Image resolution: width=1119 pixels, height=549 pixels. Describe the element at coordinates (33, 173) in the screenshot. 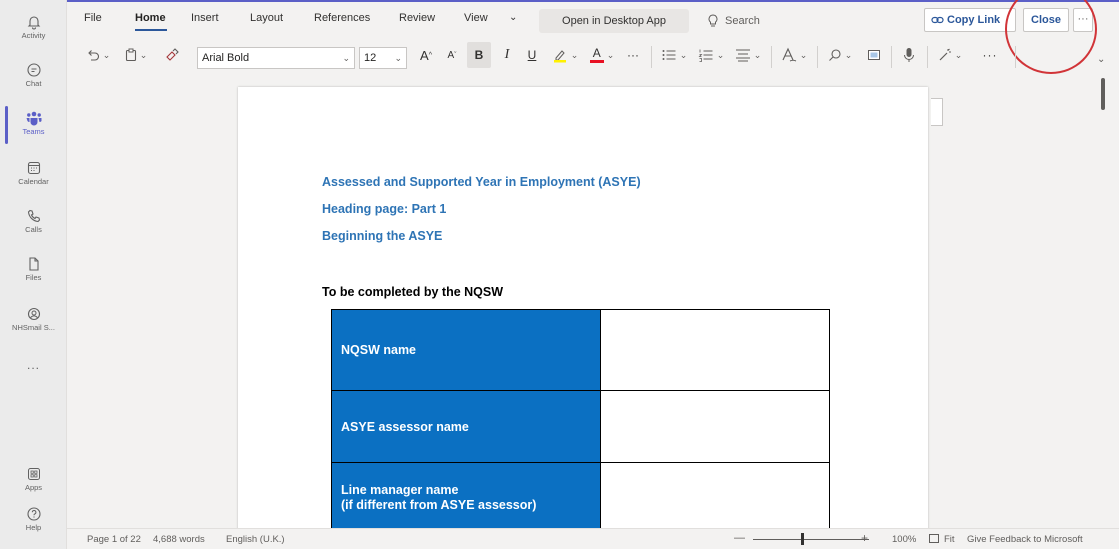

I see `rail-item-calendar: Calendar` at that location.